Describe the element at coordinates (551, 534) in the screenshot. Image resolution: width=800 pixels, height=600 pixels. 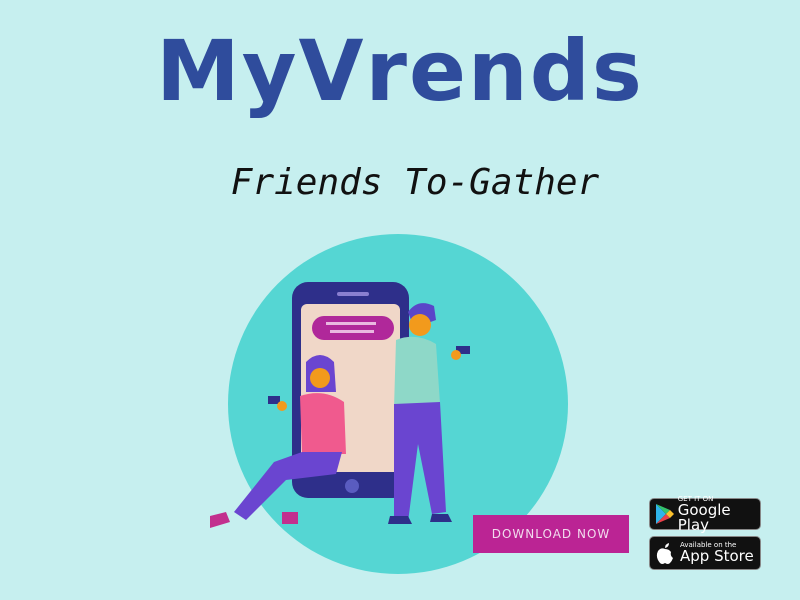
I see `download-now-button: DOWNLOAD NOW` at that location.